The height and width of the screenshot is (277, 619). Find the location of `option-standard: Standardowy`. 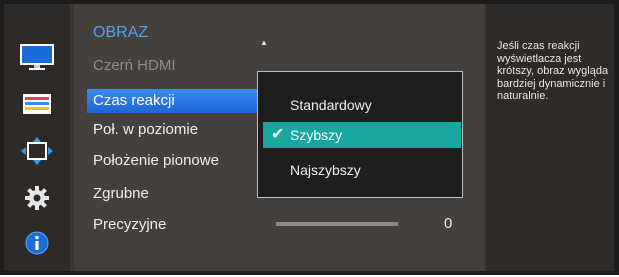

option-standard: Standardowy is located at coordinates (360, 105).